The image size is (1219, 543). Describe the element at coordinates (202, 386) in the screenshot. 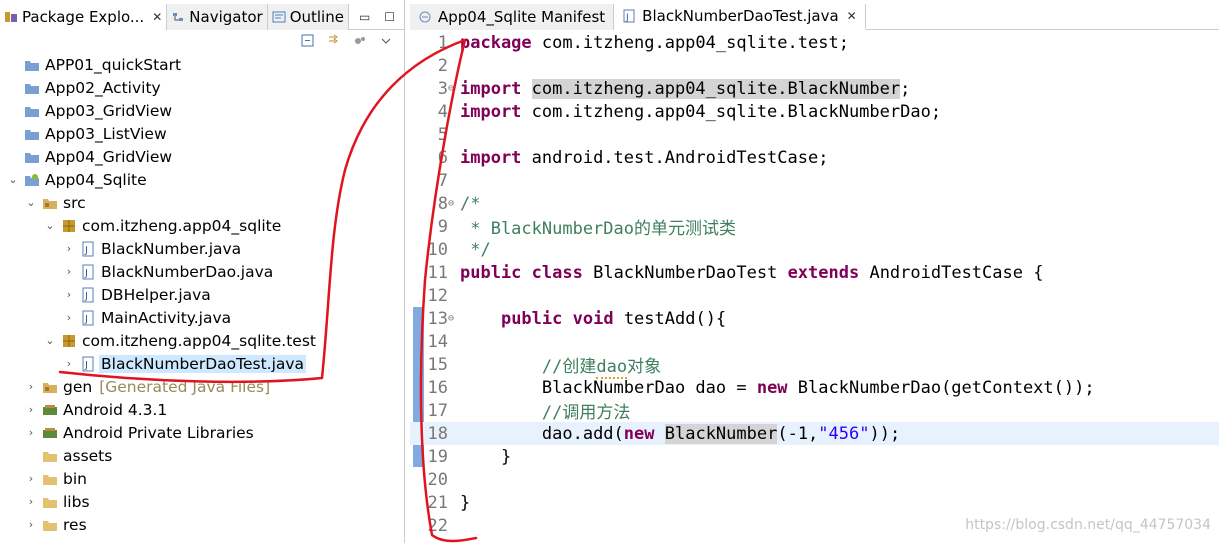

I see `tree-item-gen: › gen [Generated Java Files]` at that location.